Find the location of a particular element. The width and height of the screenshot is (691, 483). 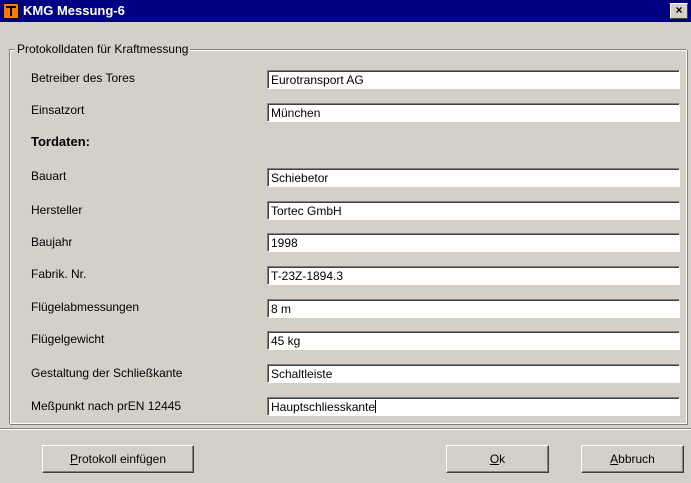

field-label-closing-edge: Gestaltung der Schließkante is located at coordinates (107, 373).